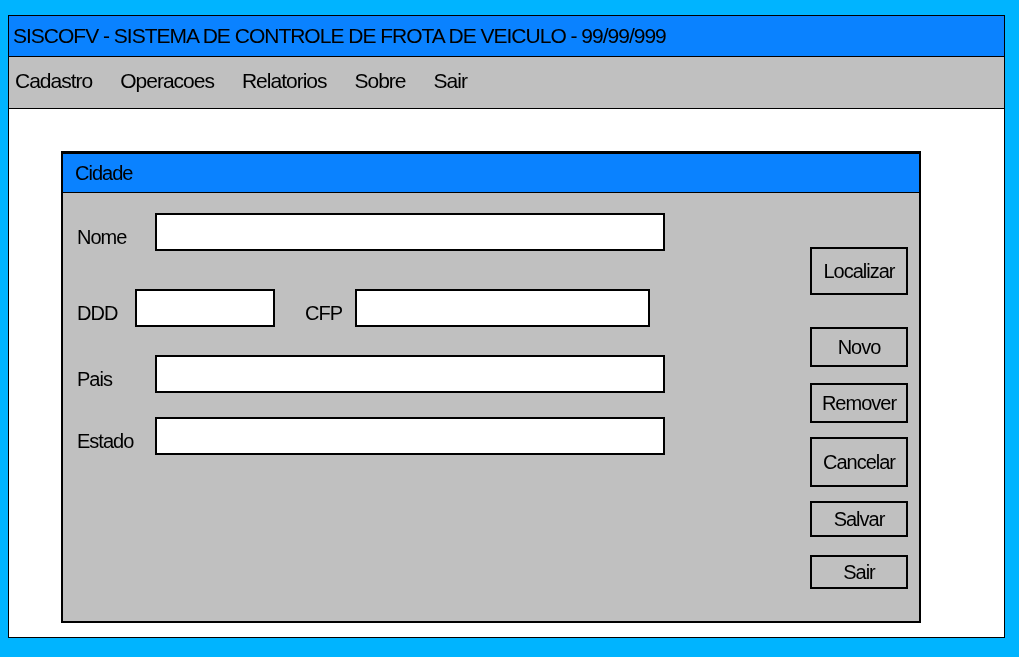 The width and height of the screenshot is (1019, 657). I want to click on action-button: Remover, so click(859, 403).